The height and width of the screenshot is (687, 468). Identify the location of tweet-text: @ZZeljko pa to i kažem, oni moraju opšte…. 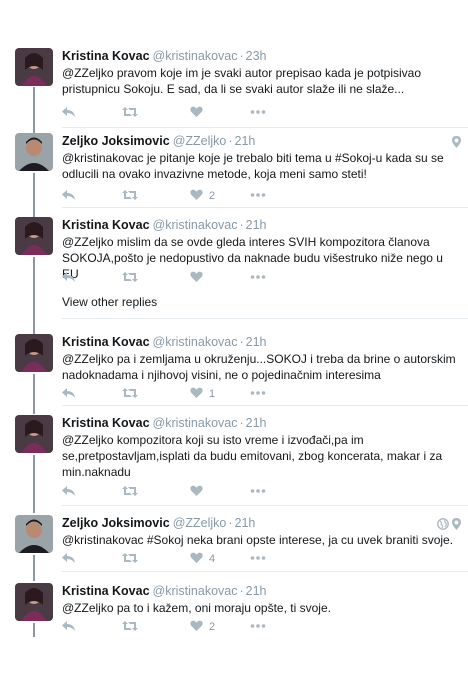
(196, 608).